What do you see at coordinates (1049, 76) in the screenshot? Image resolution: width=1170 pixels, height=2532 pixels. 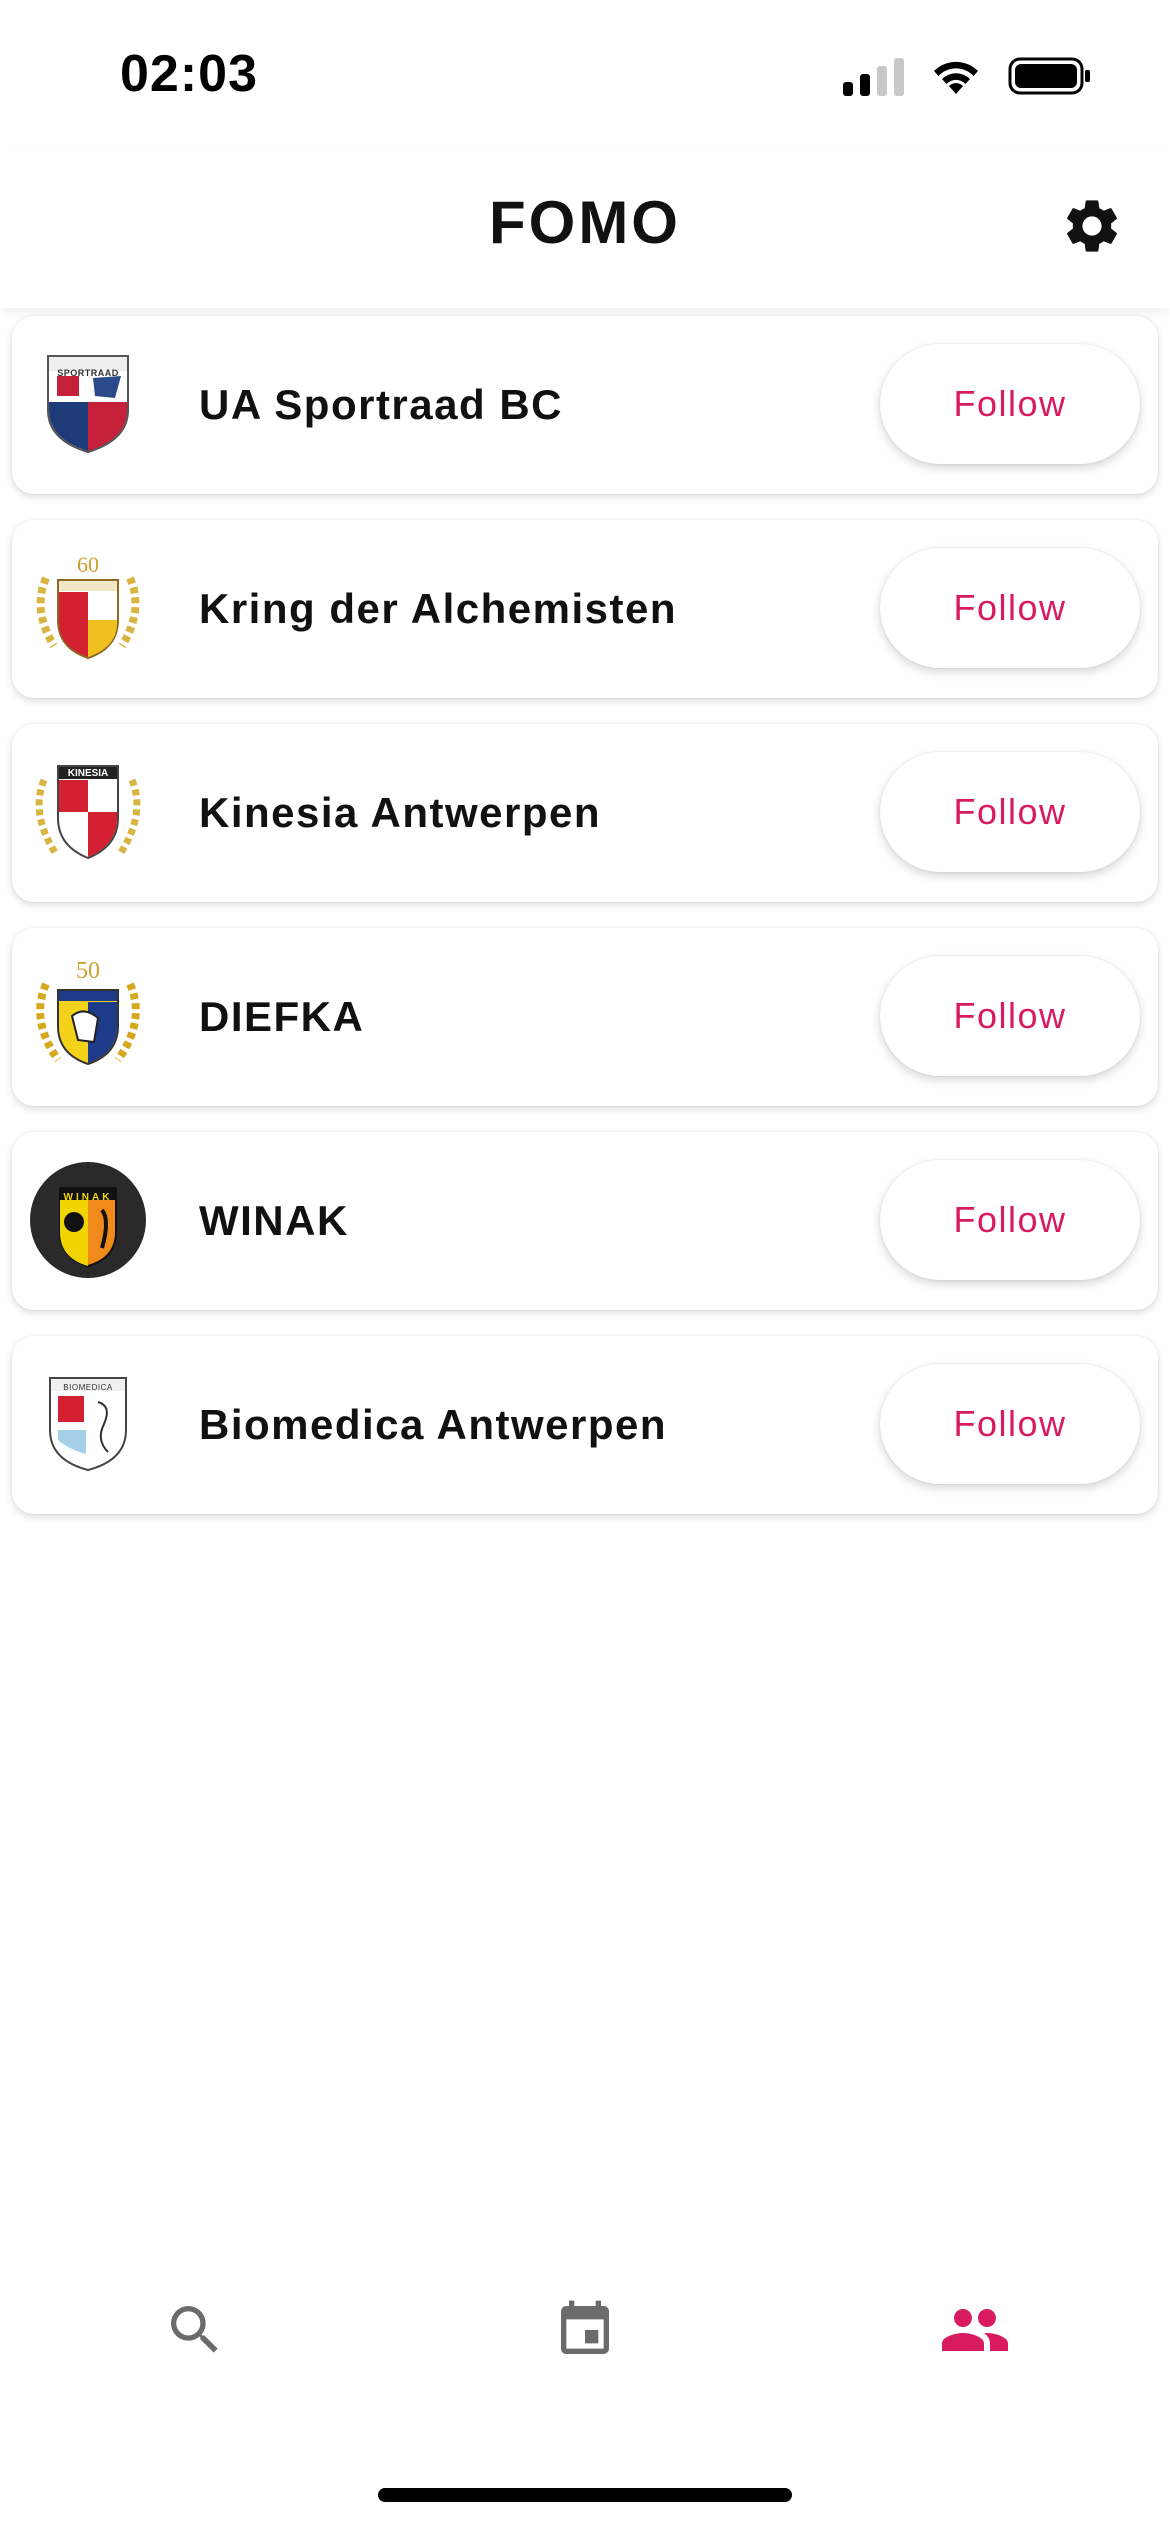 I see `battery-icon` at bounding box center [1049, 76].